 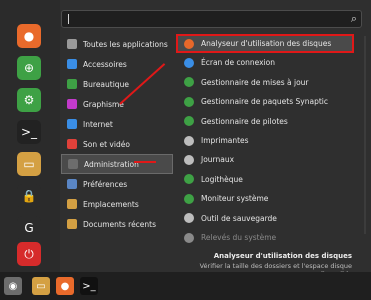 I want to click on application-item: Gestionnaire de paquets Synaptic, so click(x=265, y=101).